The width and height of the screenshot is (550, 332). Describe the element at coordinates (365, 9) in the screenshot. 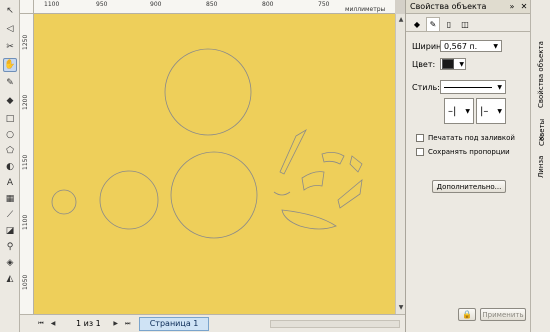

I see `ruler-unit: миллиметры` at that location.